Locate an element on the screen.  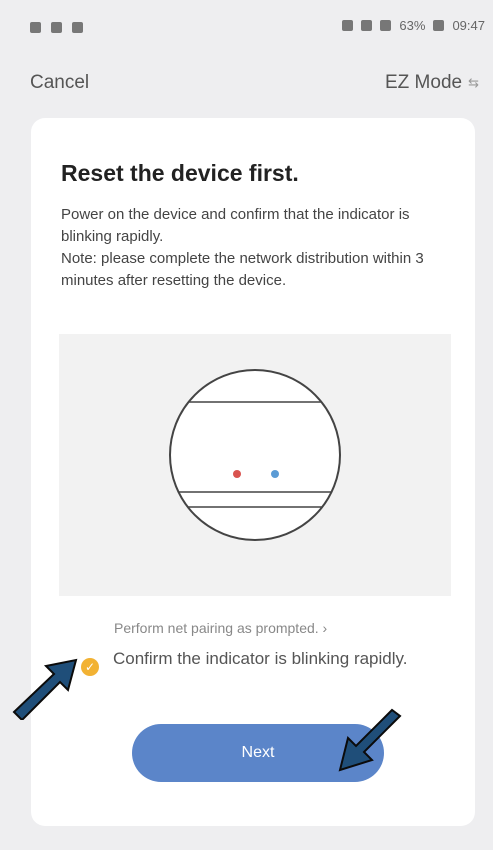
battery-icon is located at coordinates (439, 25).